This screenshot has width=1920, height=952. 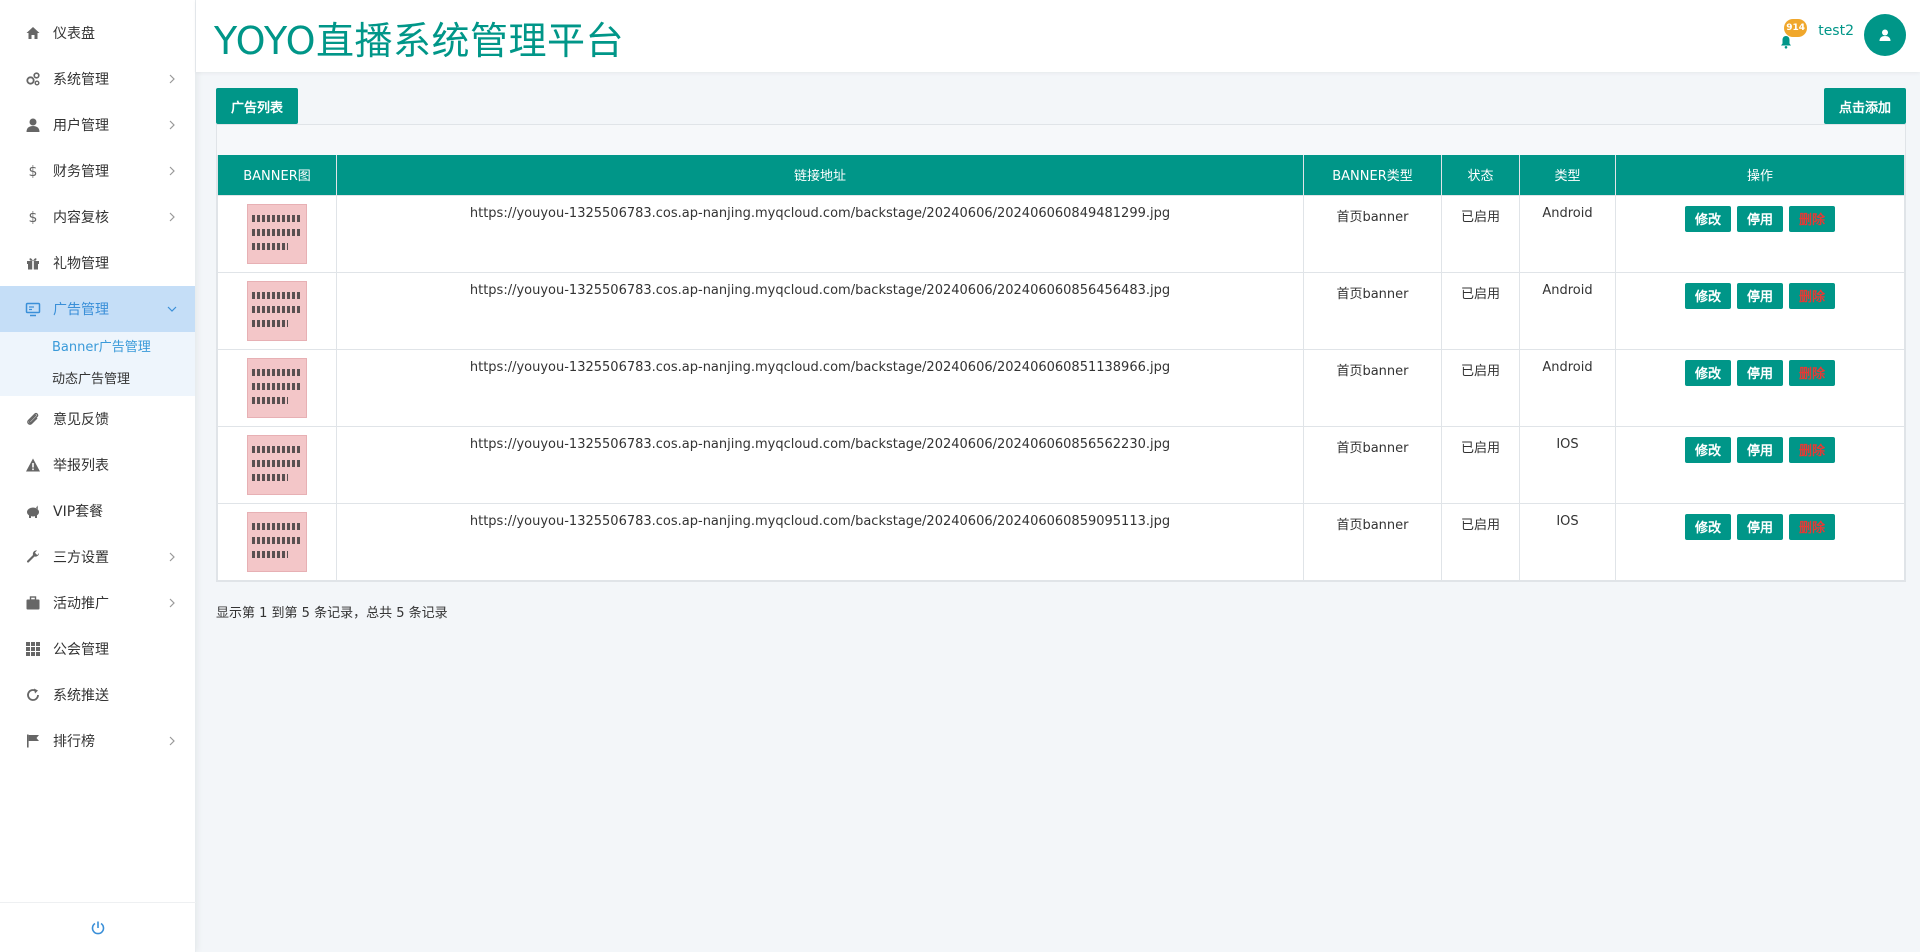 I want to click on briefcase-icon, so click(x=33, y=603).